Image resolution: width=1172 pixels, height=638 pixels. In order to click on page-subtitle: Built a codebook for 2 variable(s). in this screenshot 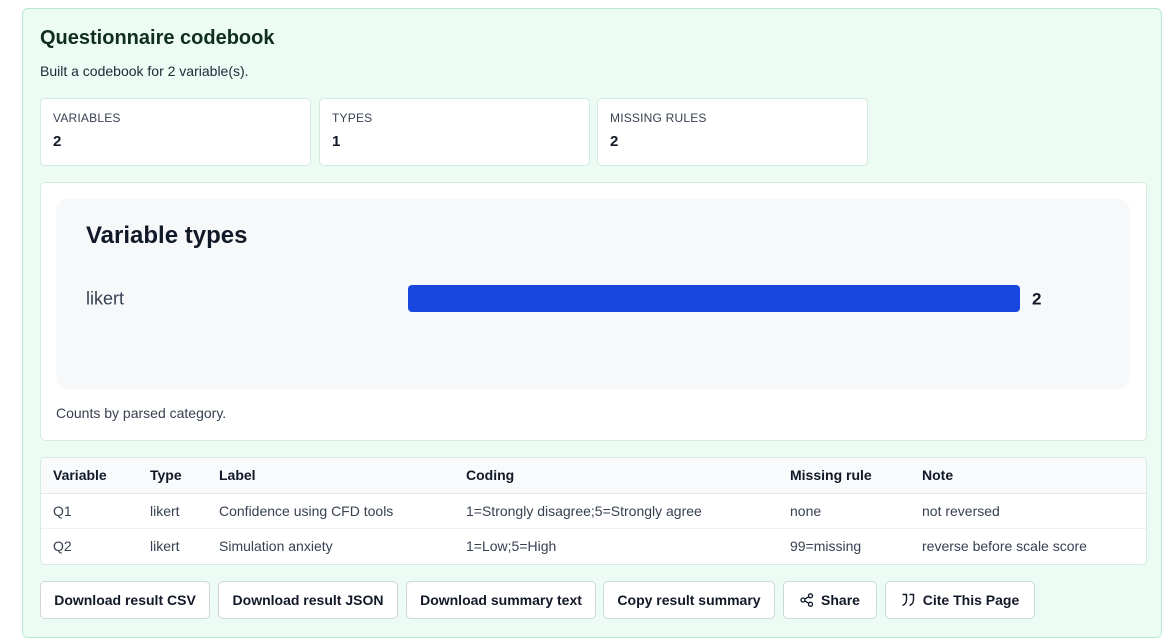, I will do `click(144, 71)`.